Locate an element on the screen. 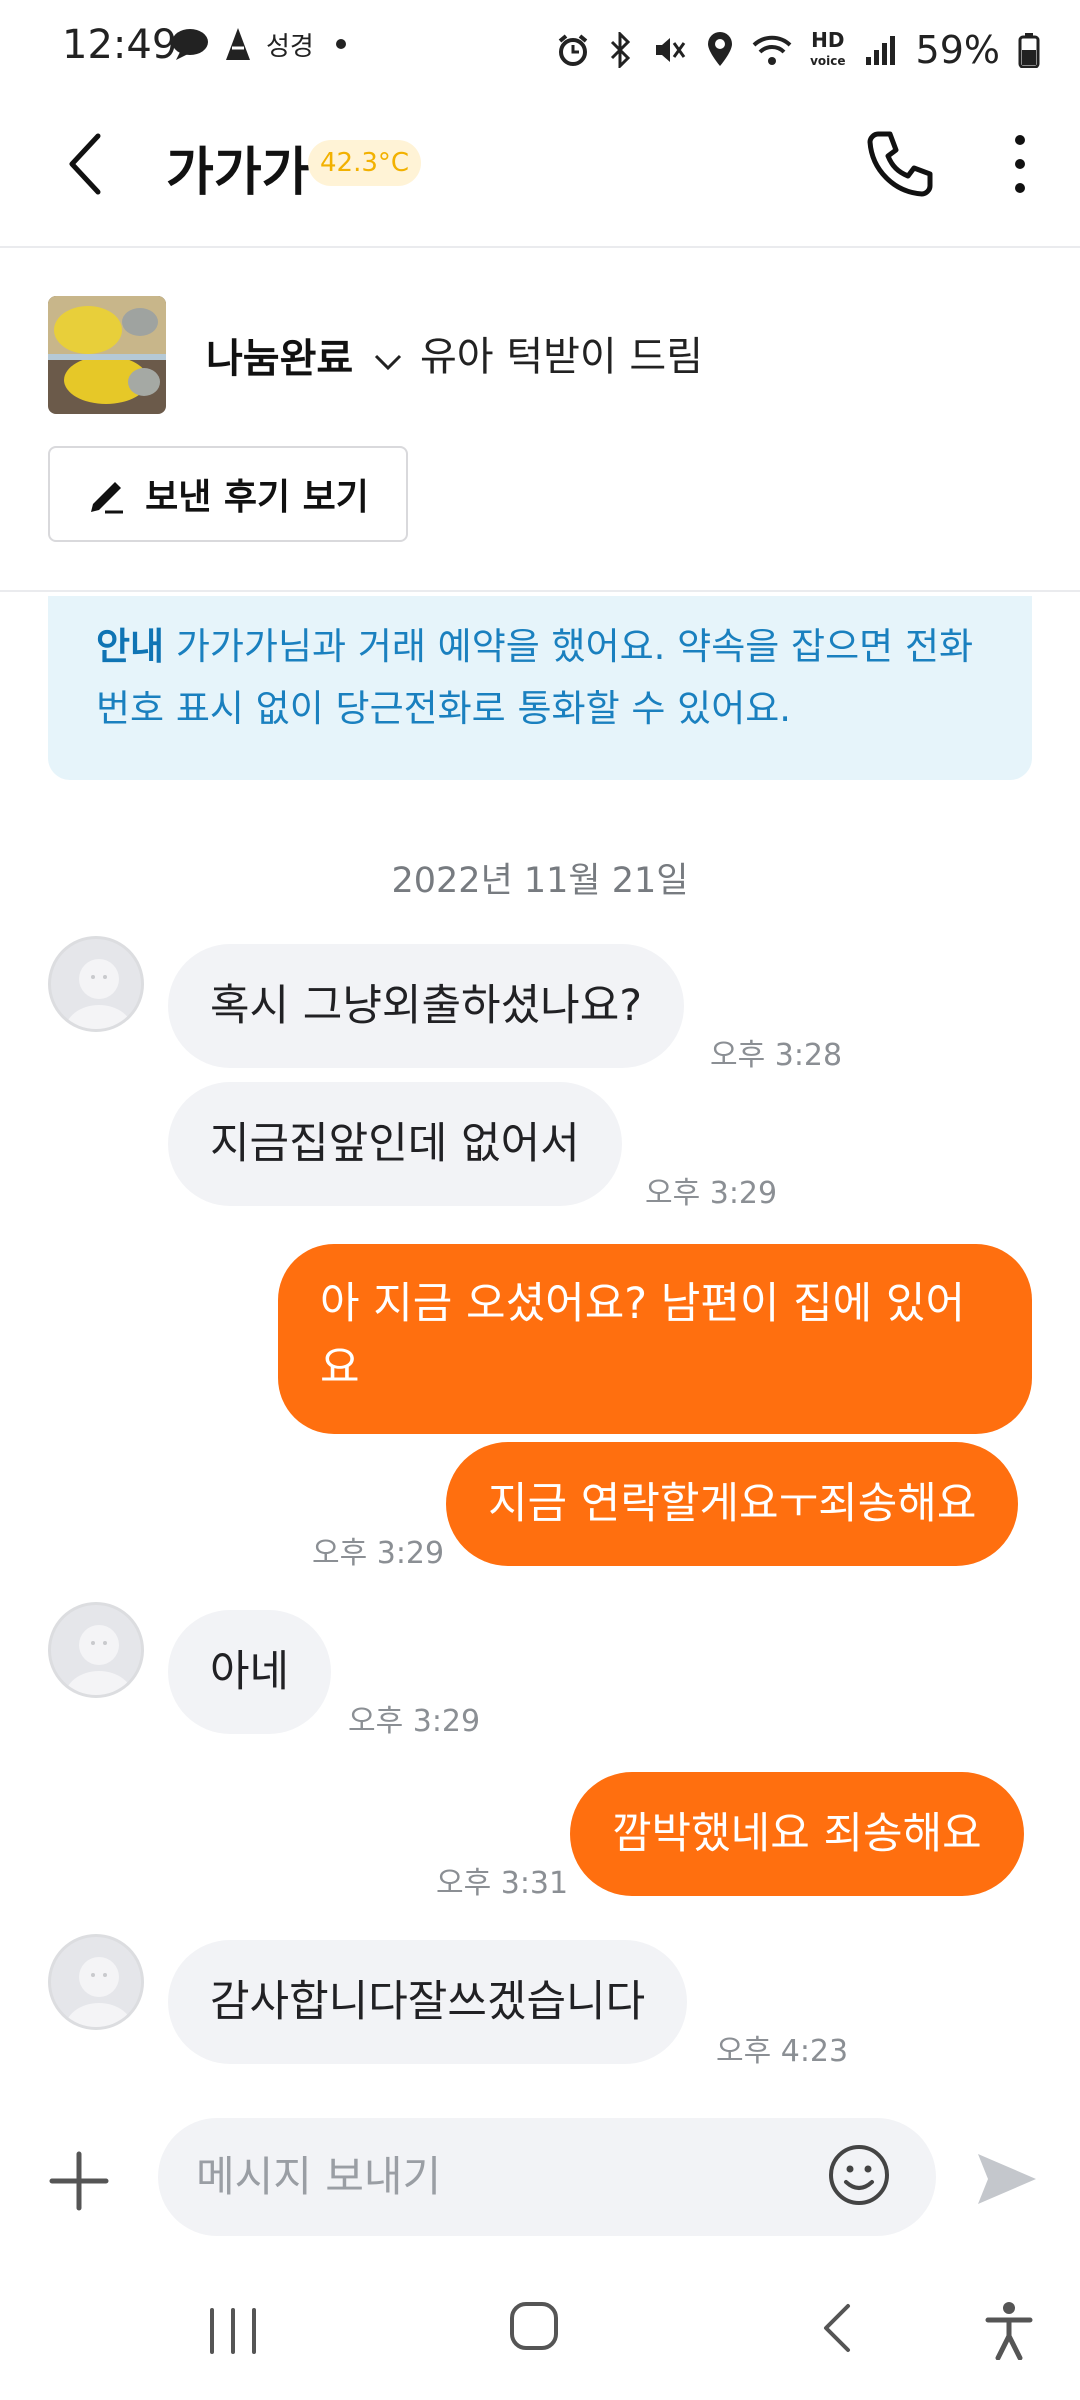  notice-label: 안내 is located at coordinates (130, 646).